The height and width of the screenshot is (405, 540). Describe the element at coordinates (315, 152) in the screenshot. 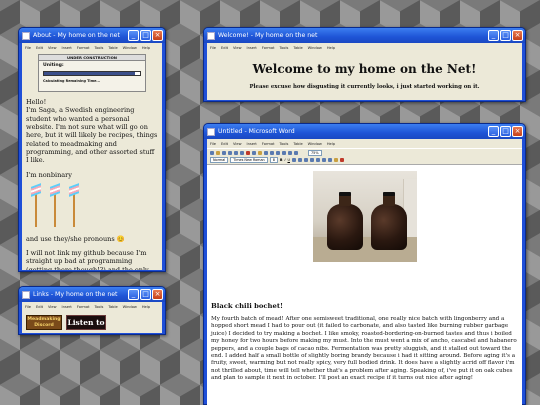

I see `zoom-select: 75%` at that location.